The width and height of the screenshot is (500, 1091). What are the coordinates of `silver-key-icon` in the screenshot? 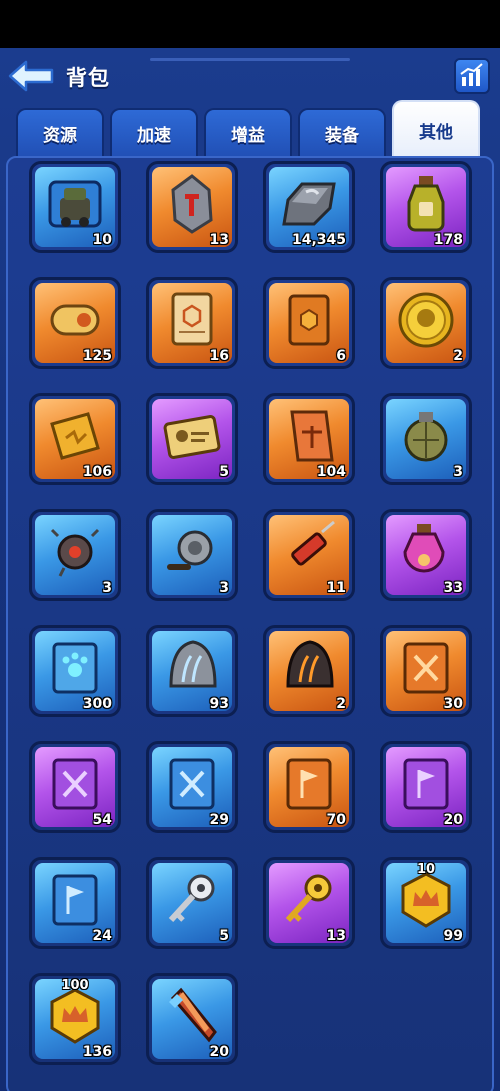 It's located at (192, 899).